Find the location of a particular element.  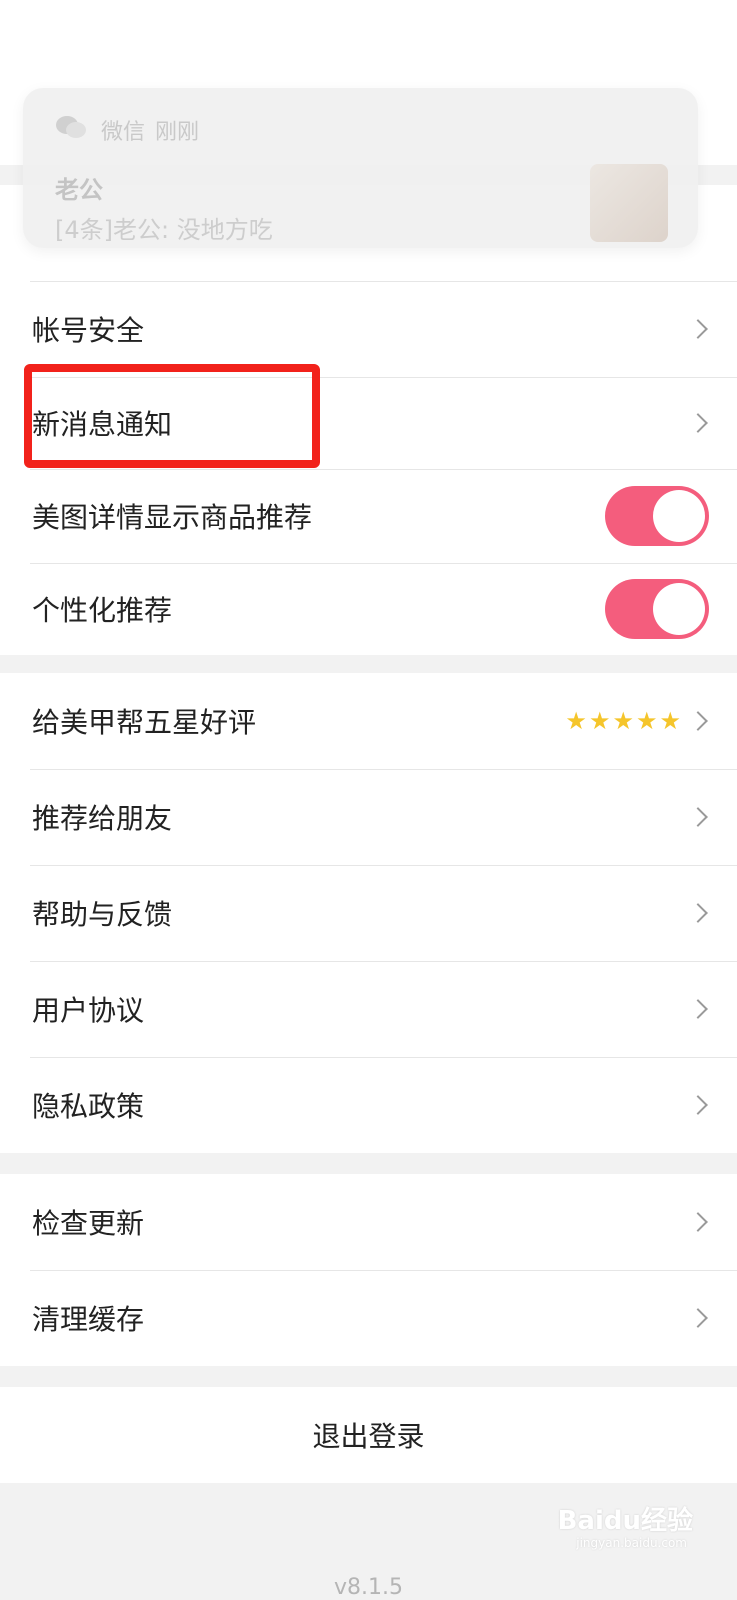

row-label: 推荐给朋友 is located at coordinates (102, 818).